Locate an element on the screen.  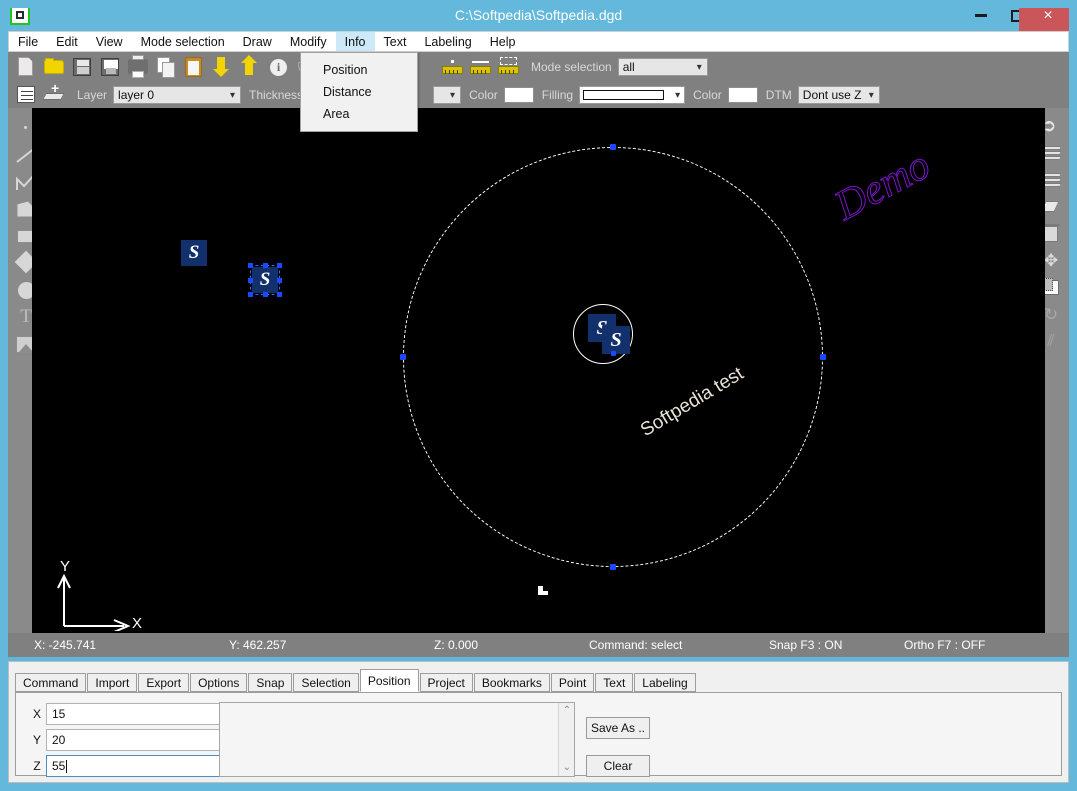
layer-value: layer 0 is located at coordinates (136, 95).